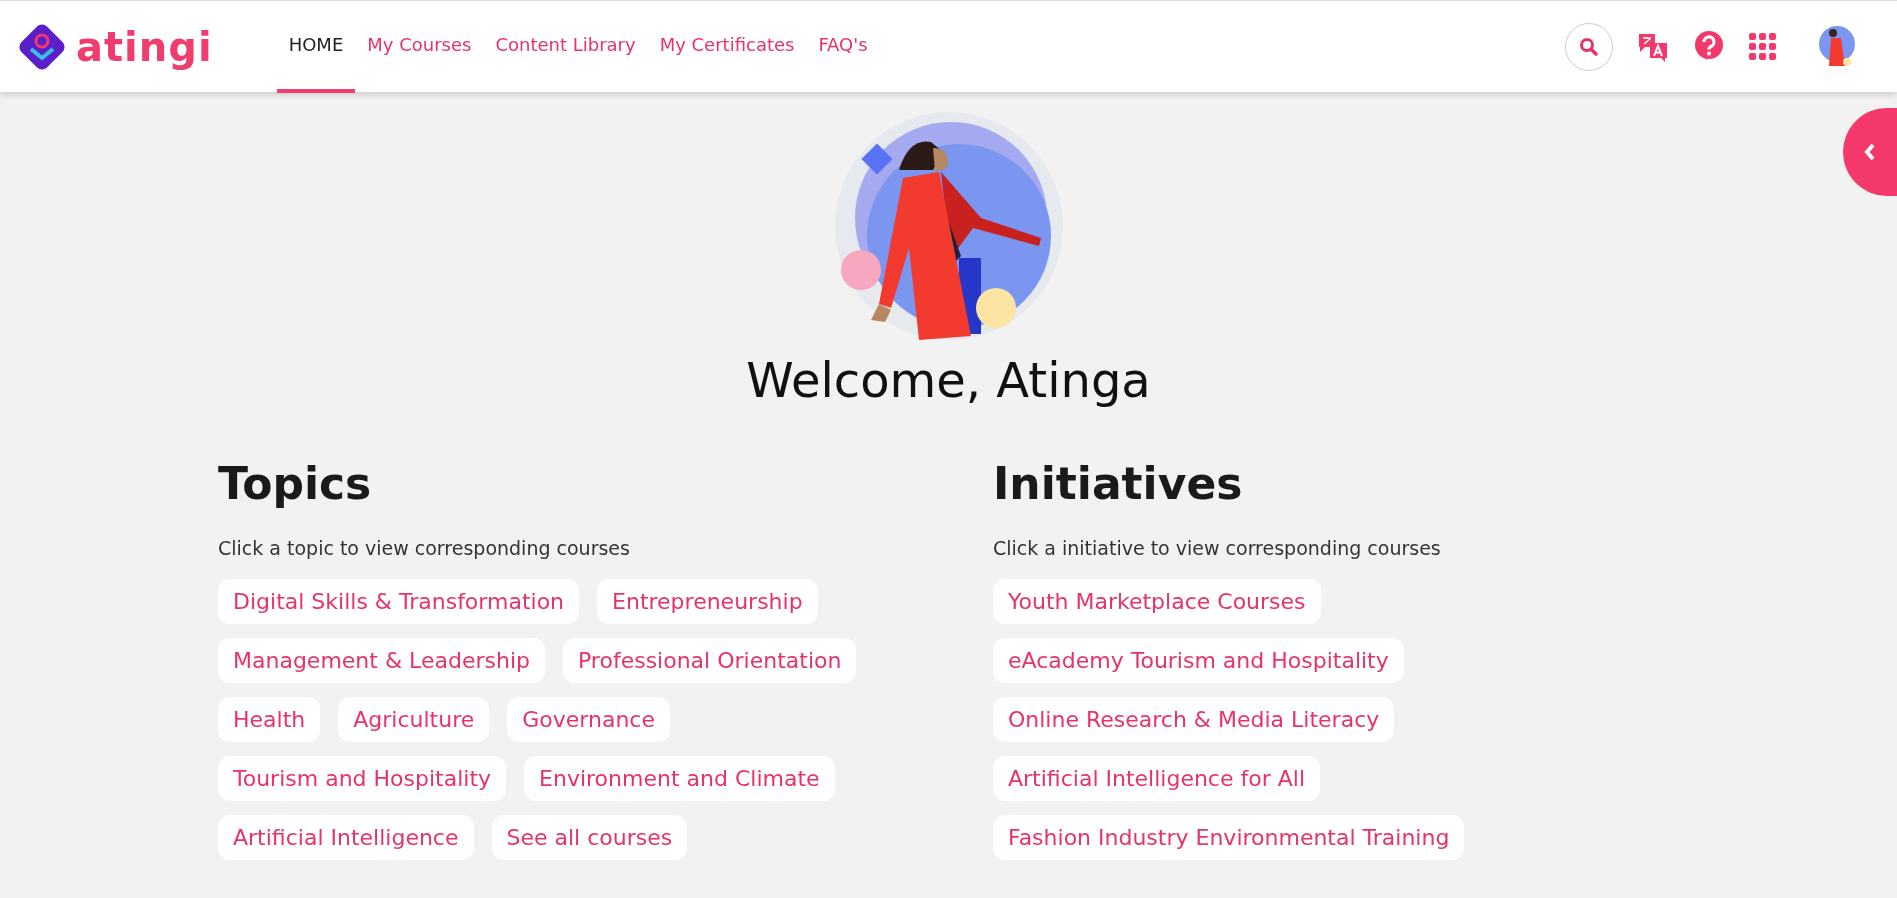  I want to click on sidebar-toggle-button, so click(1870, 152).